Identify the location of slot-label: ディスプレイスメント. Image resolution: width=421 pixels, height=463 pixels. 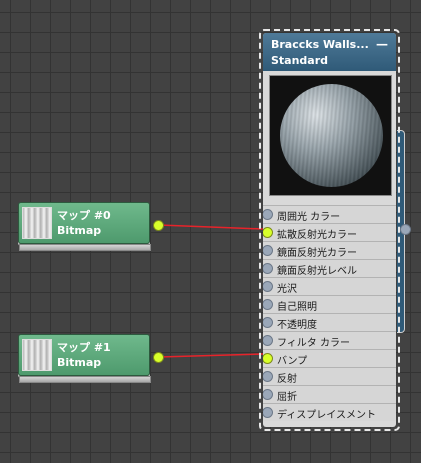
(326, 415).